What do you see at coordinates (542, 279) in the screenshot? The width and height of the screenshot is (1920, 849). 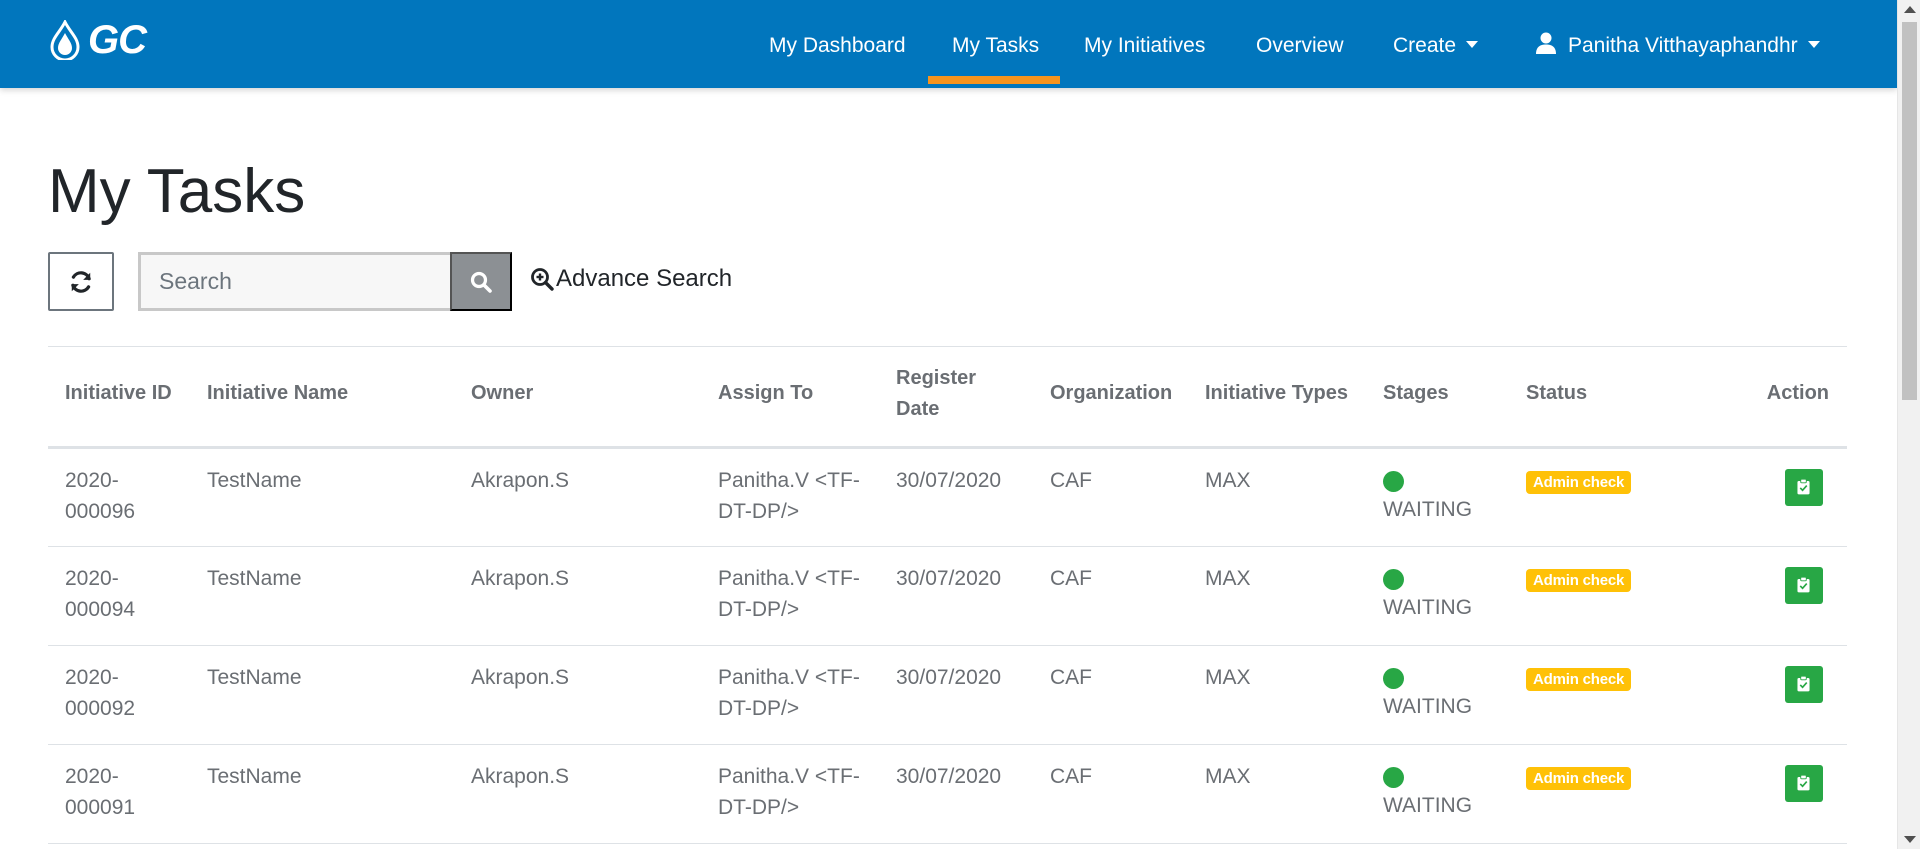 I see `zoom-in-icon` at bounding box center [542, 279].